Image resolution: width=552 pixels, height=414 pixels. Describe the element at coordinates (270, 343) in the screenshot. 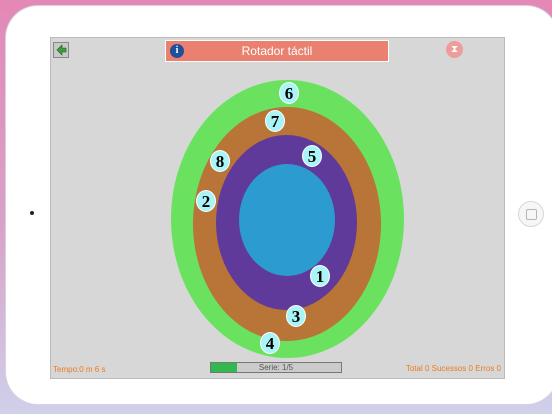

I see `chip-4: 4` at that location.